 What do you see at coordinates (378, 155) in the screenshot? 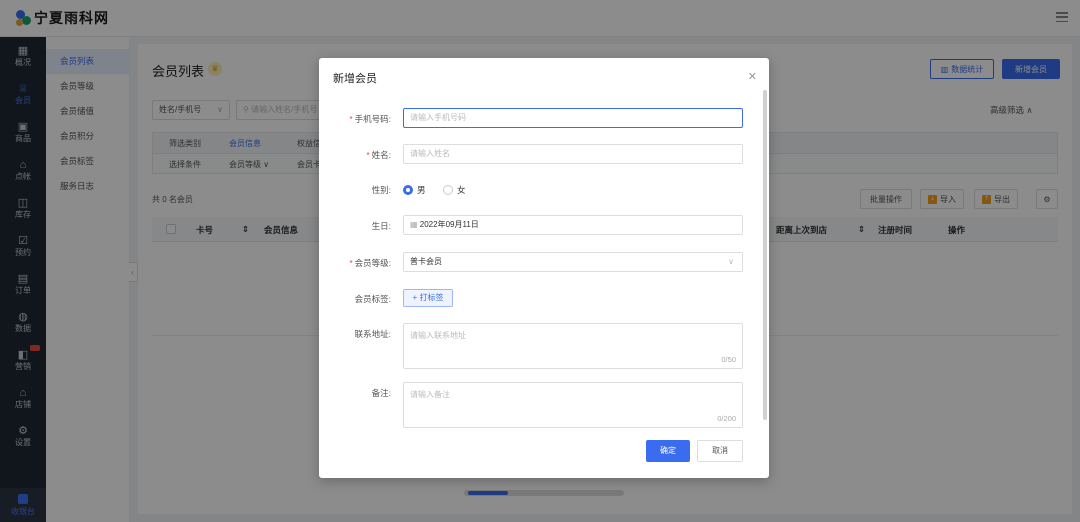
I see `name-label: * 姓名:` at bounding box center [378, 155].